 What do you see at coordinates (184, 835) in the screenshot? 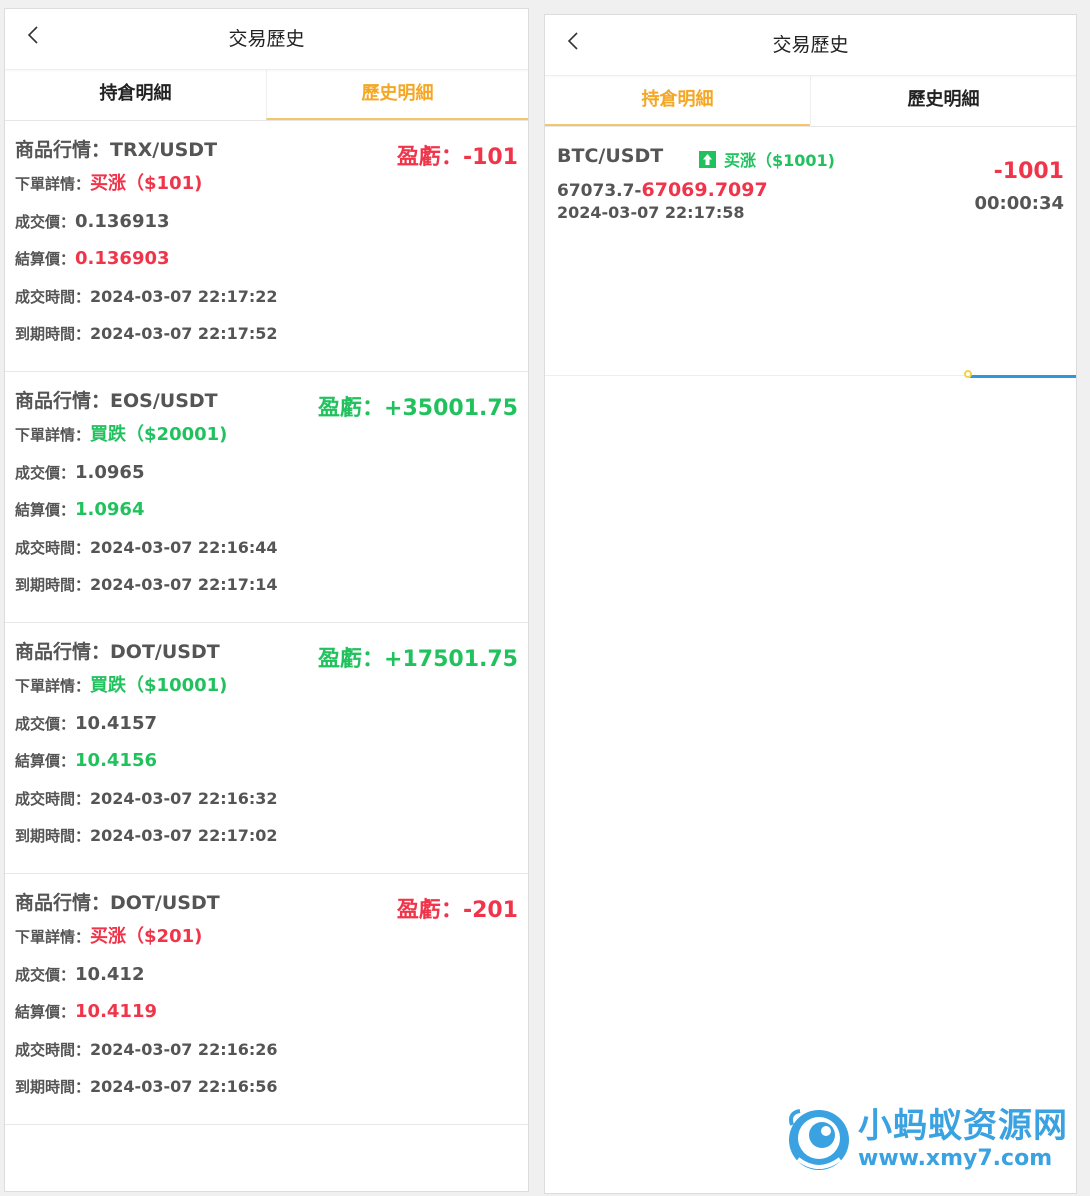
I see `expire-time: 2024-03-07 22:17:02` at bounding box center [184, 835].